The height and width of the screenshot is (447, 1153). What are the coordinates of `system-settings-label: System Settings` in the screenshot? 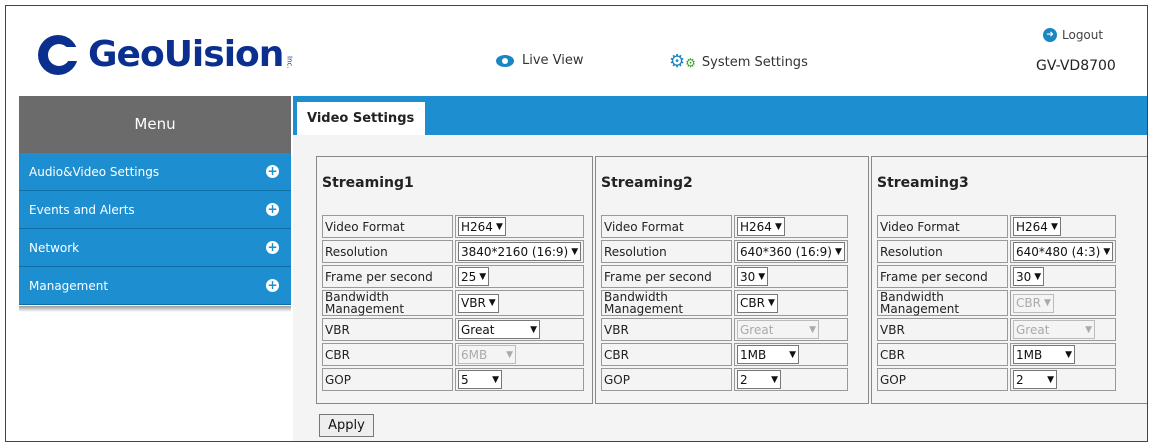 It's located at (754, 62).